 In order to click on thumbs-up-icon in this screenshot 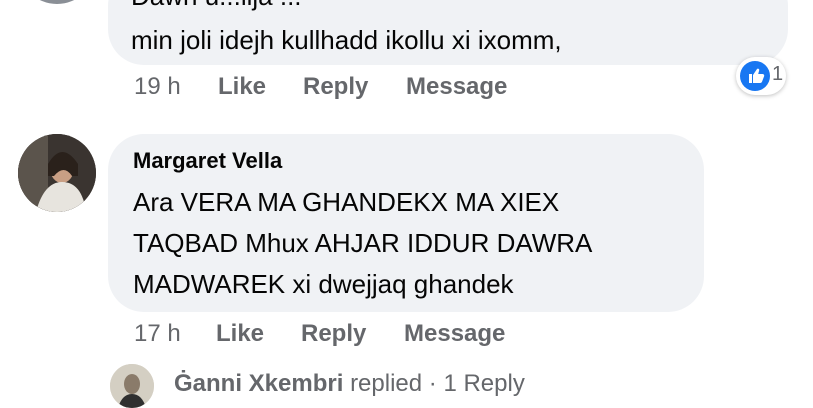, I will do `click(755, 76)`.